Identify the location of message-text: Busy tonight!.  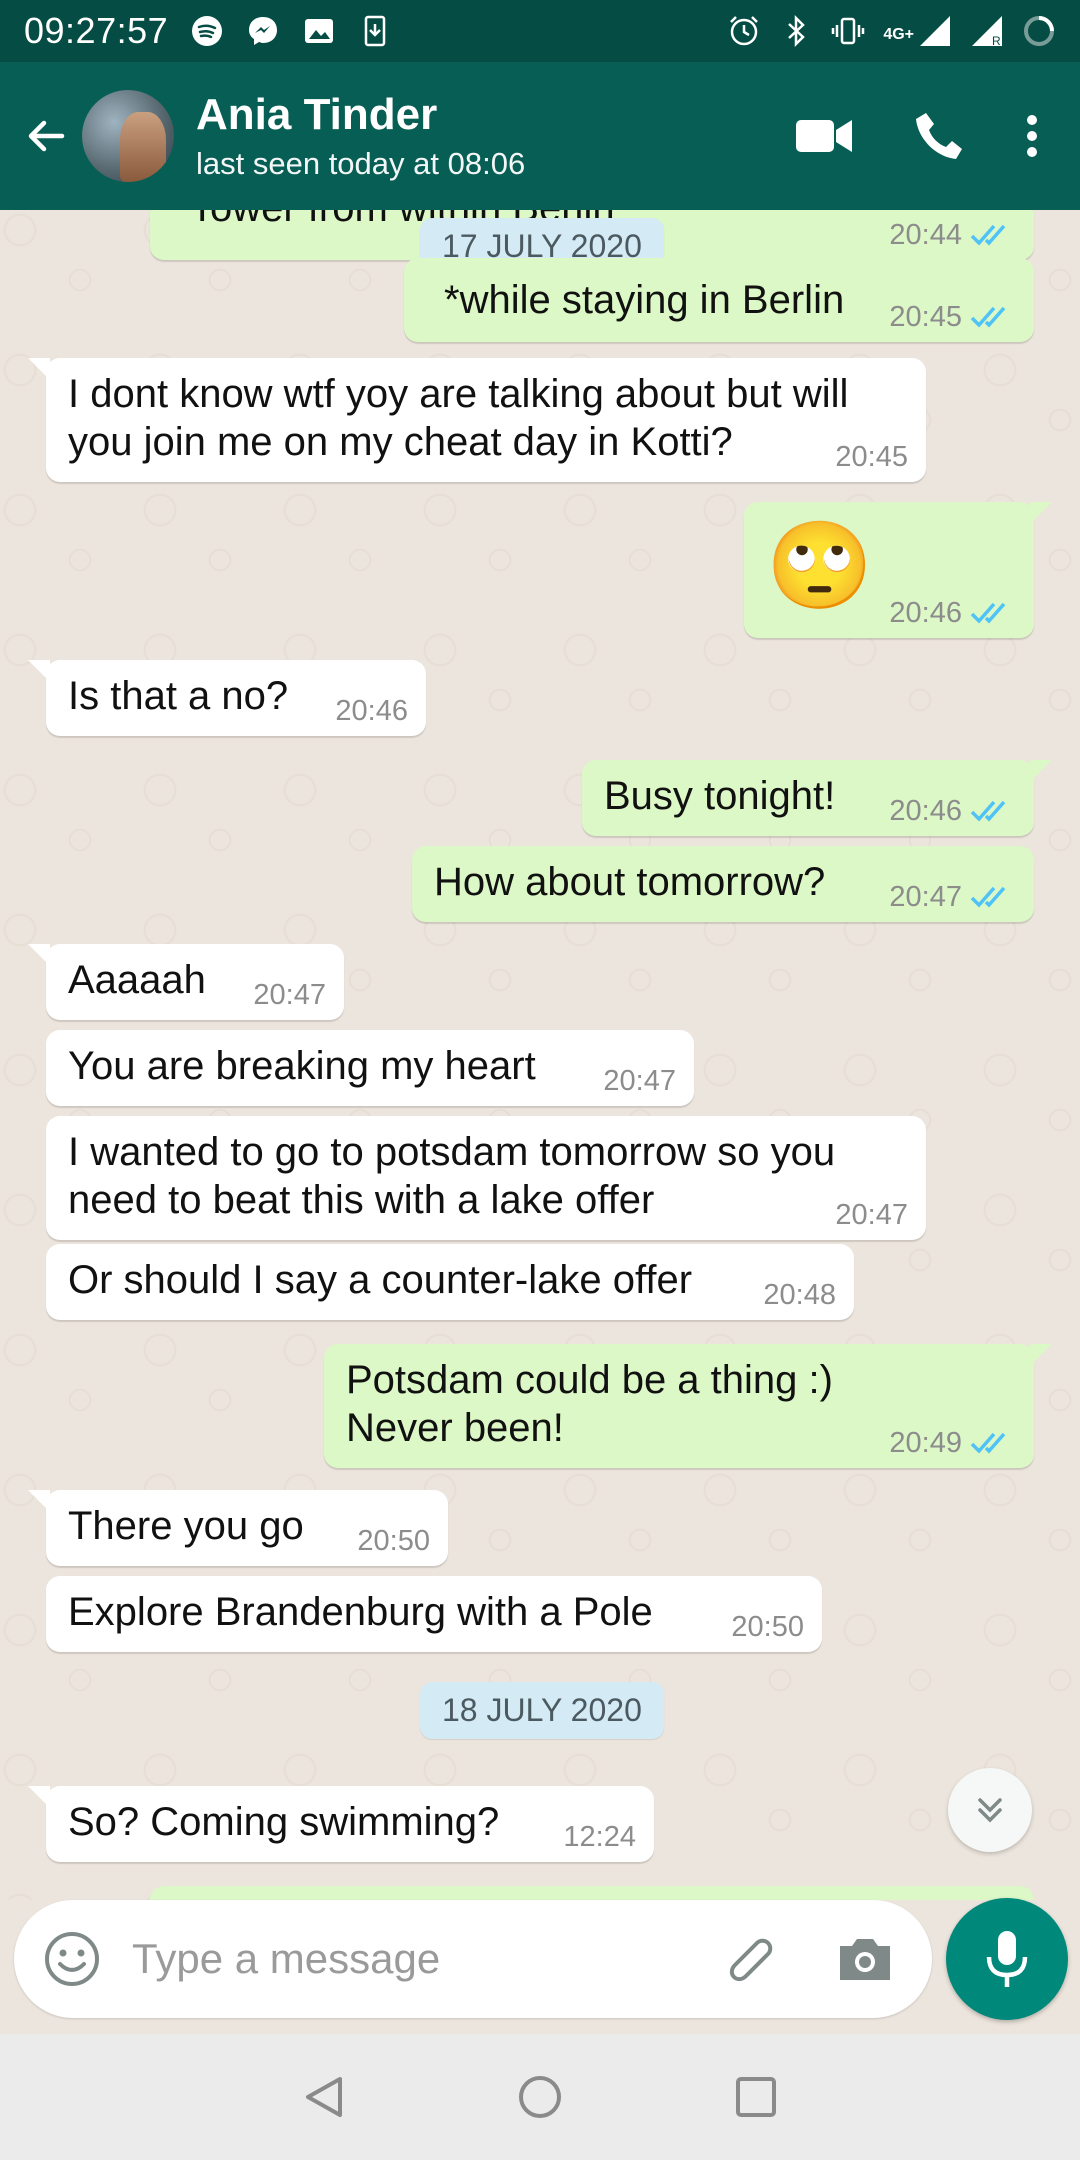
(720, 796).